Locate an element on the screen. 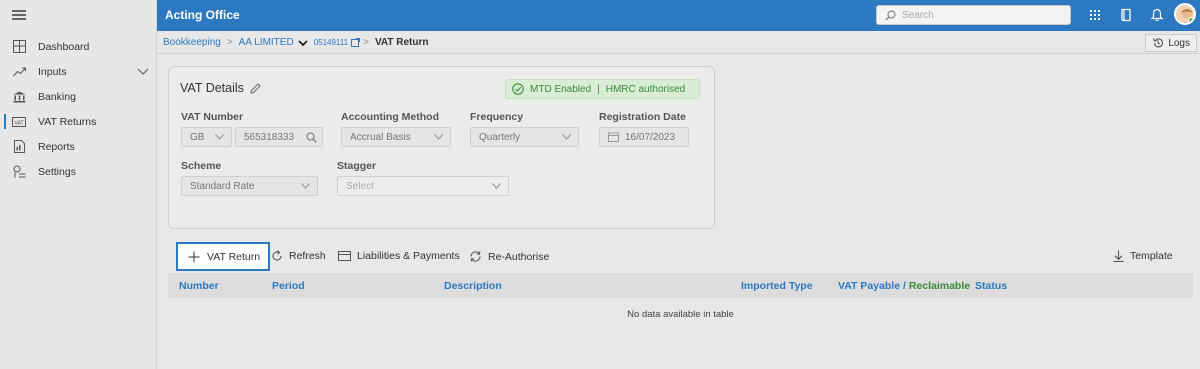 The width and height of the screenshot is (1200, 369). liabilities-payments-label: Liabilities & Payments is located at coordinates (408, 256).